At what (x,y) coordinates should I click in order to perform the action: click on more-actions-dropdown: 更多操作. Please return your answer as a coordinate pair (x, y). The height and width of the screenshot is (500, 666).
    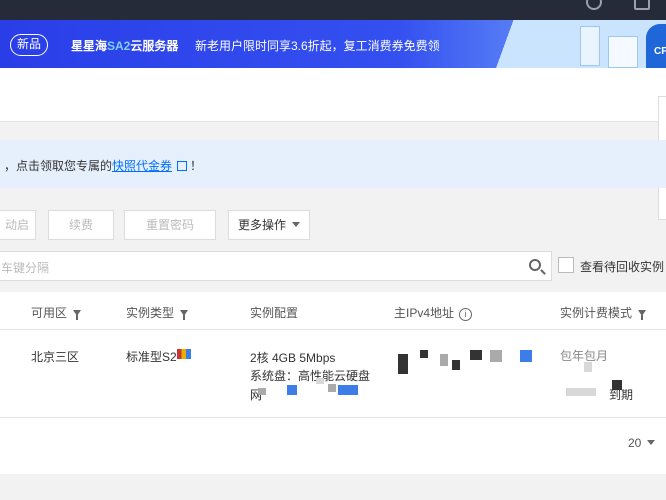
    Looking at the image, I should click on (269, 225).